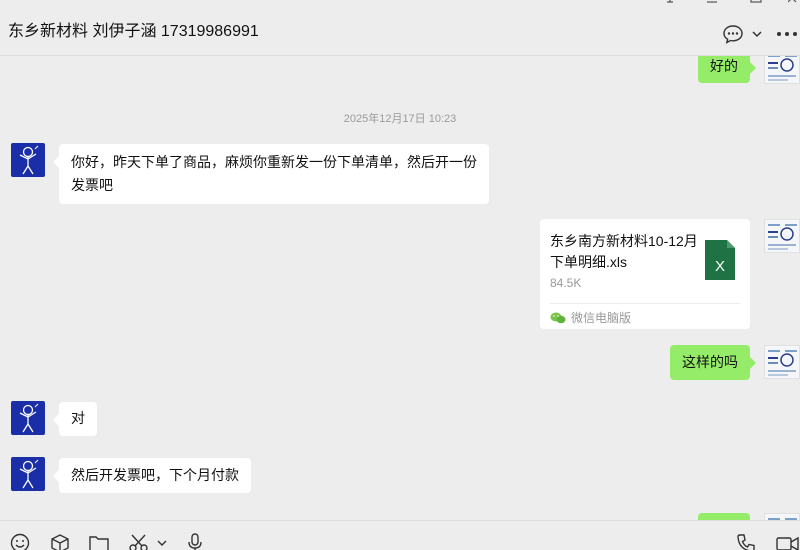 The image size is (800, 550). What do you see at coordinates (99, 541) in the screenshot?
I see `folder-icon` at bounding box center [99, 541].